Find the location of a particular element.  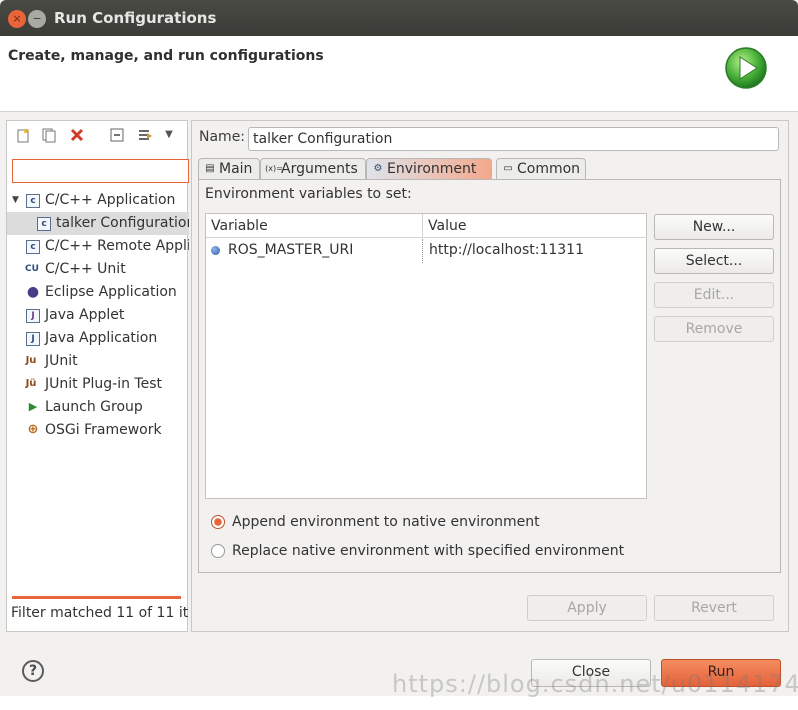

config-name-input is located at coordinates (513, 139).